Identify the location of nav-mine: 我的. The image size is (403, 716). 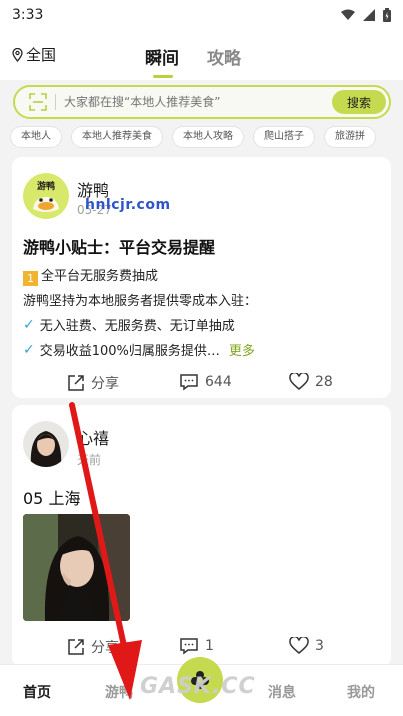
(361, 692).